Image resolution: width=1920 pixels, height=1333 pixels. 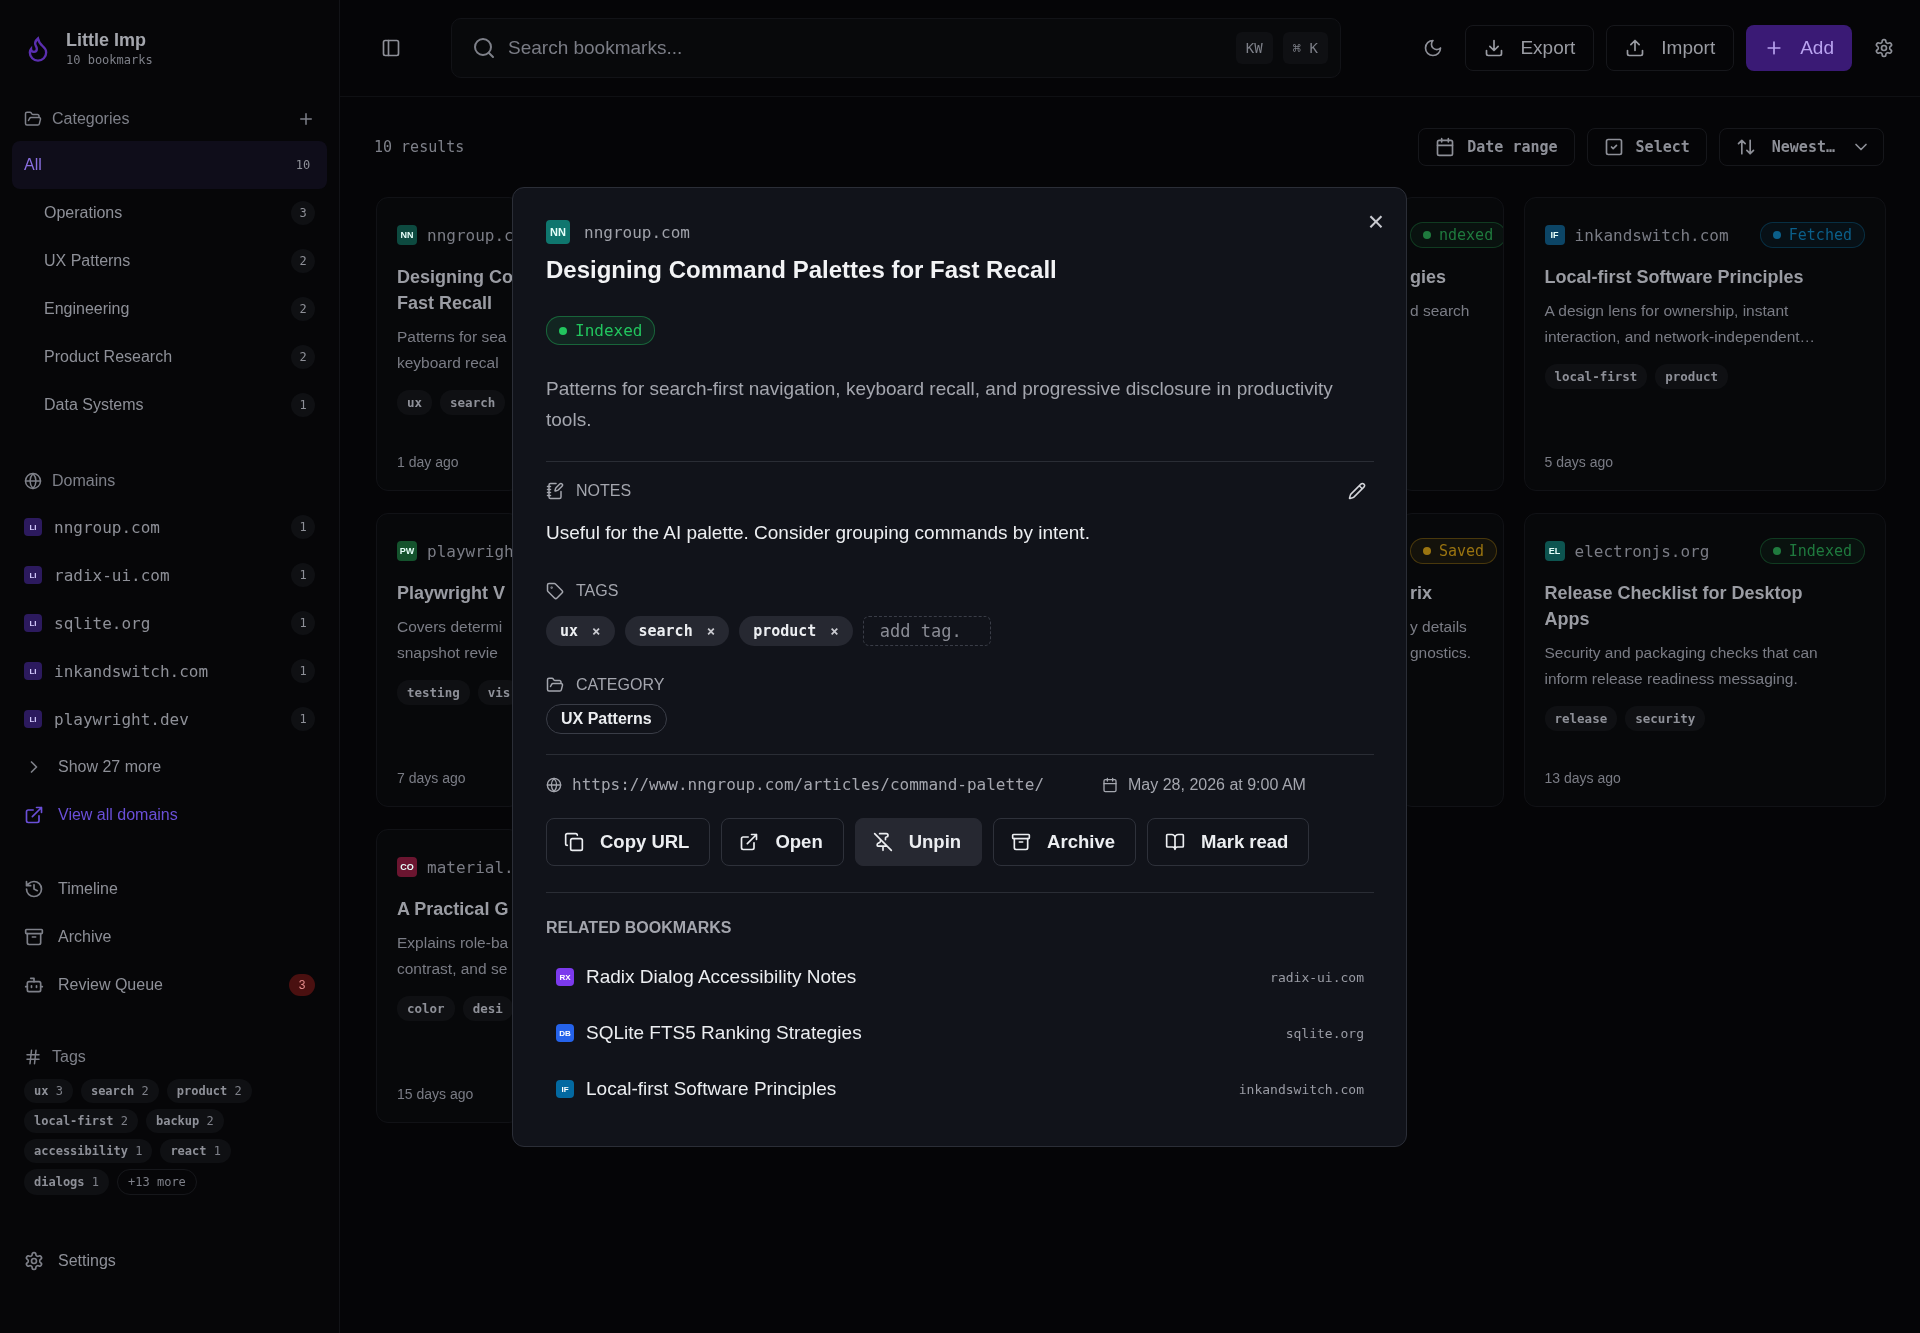 I want to click on card-domain: electronjs.org, so click(x=1642, y=551).